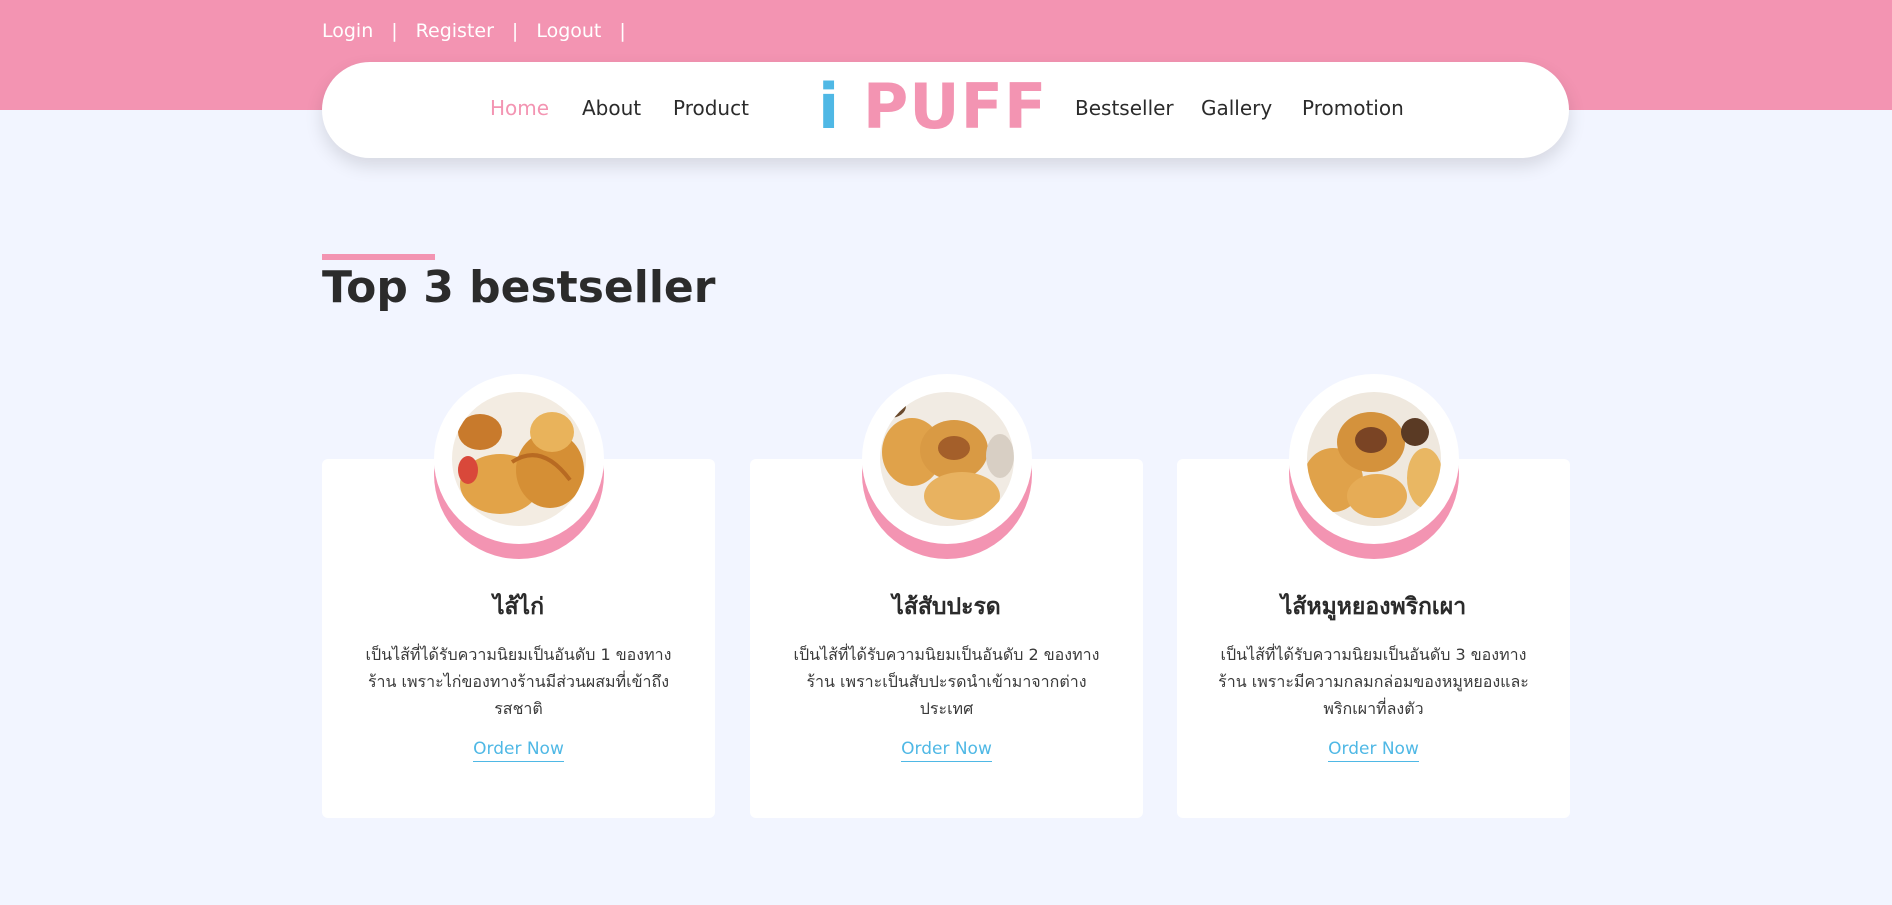  What do you see at coordinates (829, 106) in the screenshot?
I see `logo-letter-i: i` at bounding box center [829, 106].